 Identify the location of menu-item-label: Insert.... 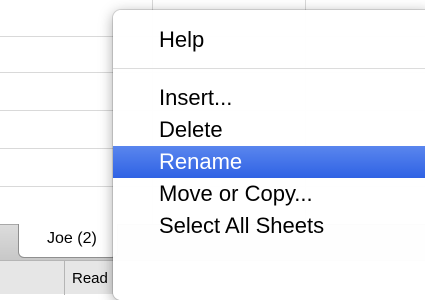
(196, 97).